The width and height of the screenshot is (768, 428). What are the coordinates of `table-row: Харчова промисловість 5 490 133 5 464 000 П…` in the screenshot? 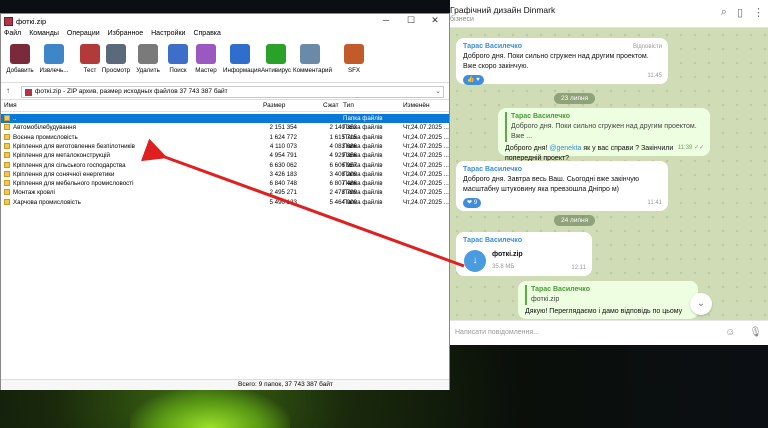 It's located at (225, 202).